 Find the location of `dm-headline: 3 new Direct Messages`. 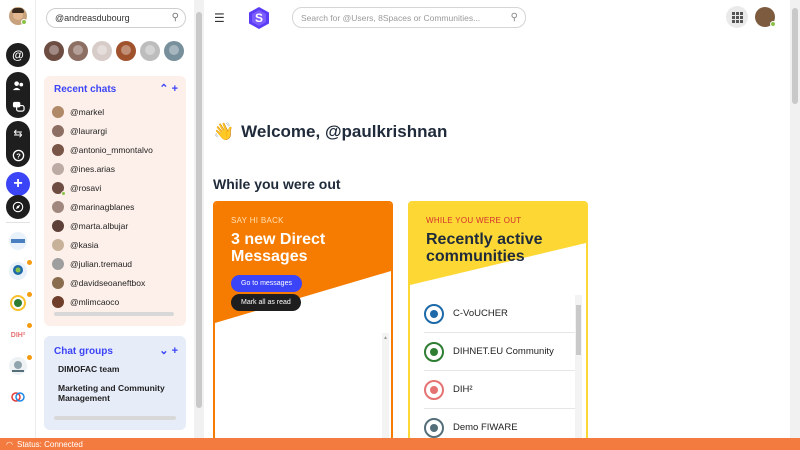

dm-headline: 3 new Direct Messages is located at coordinates (278, 248).